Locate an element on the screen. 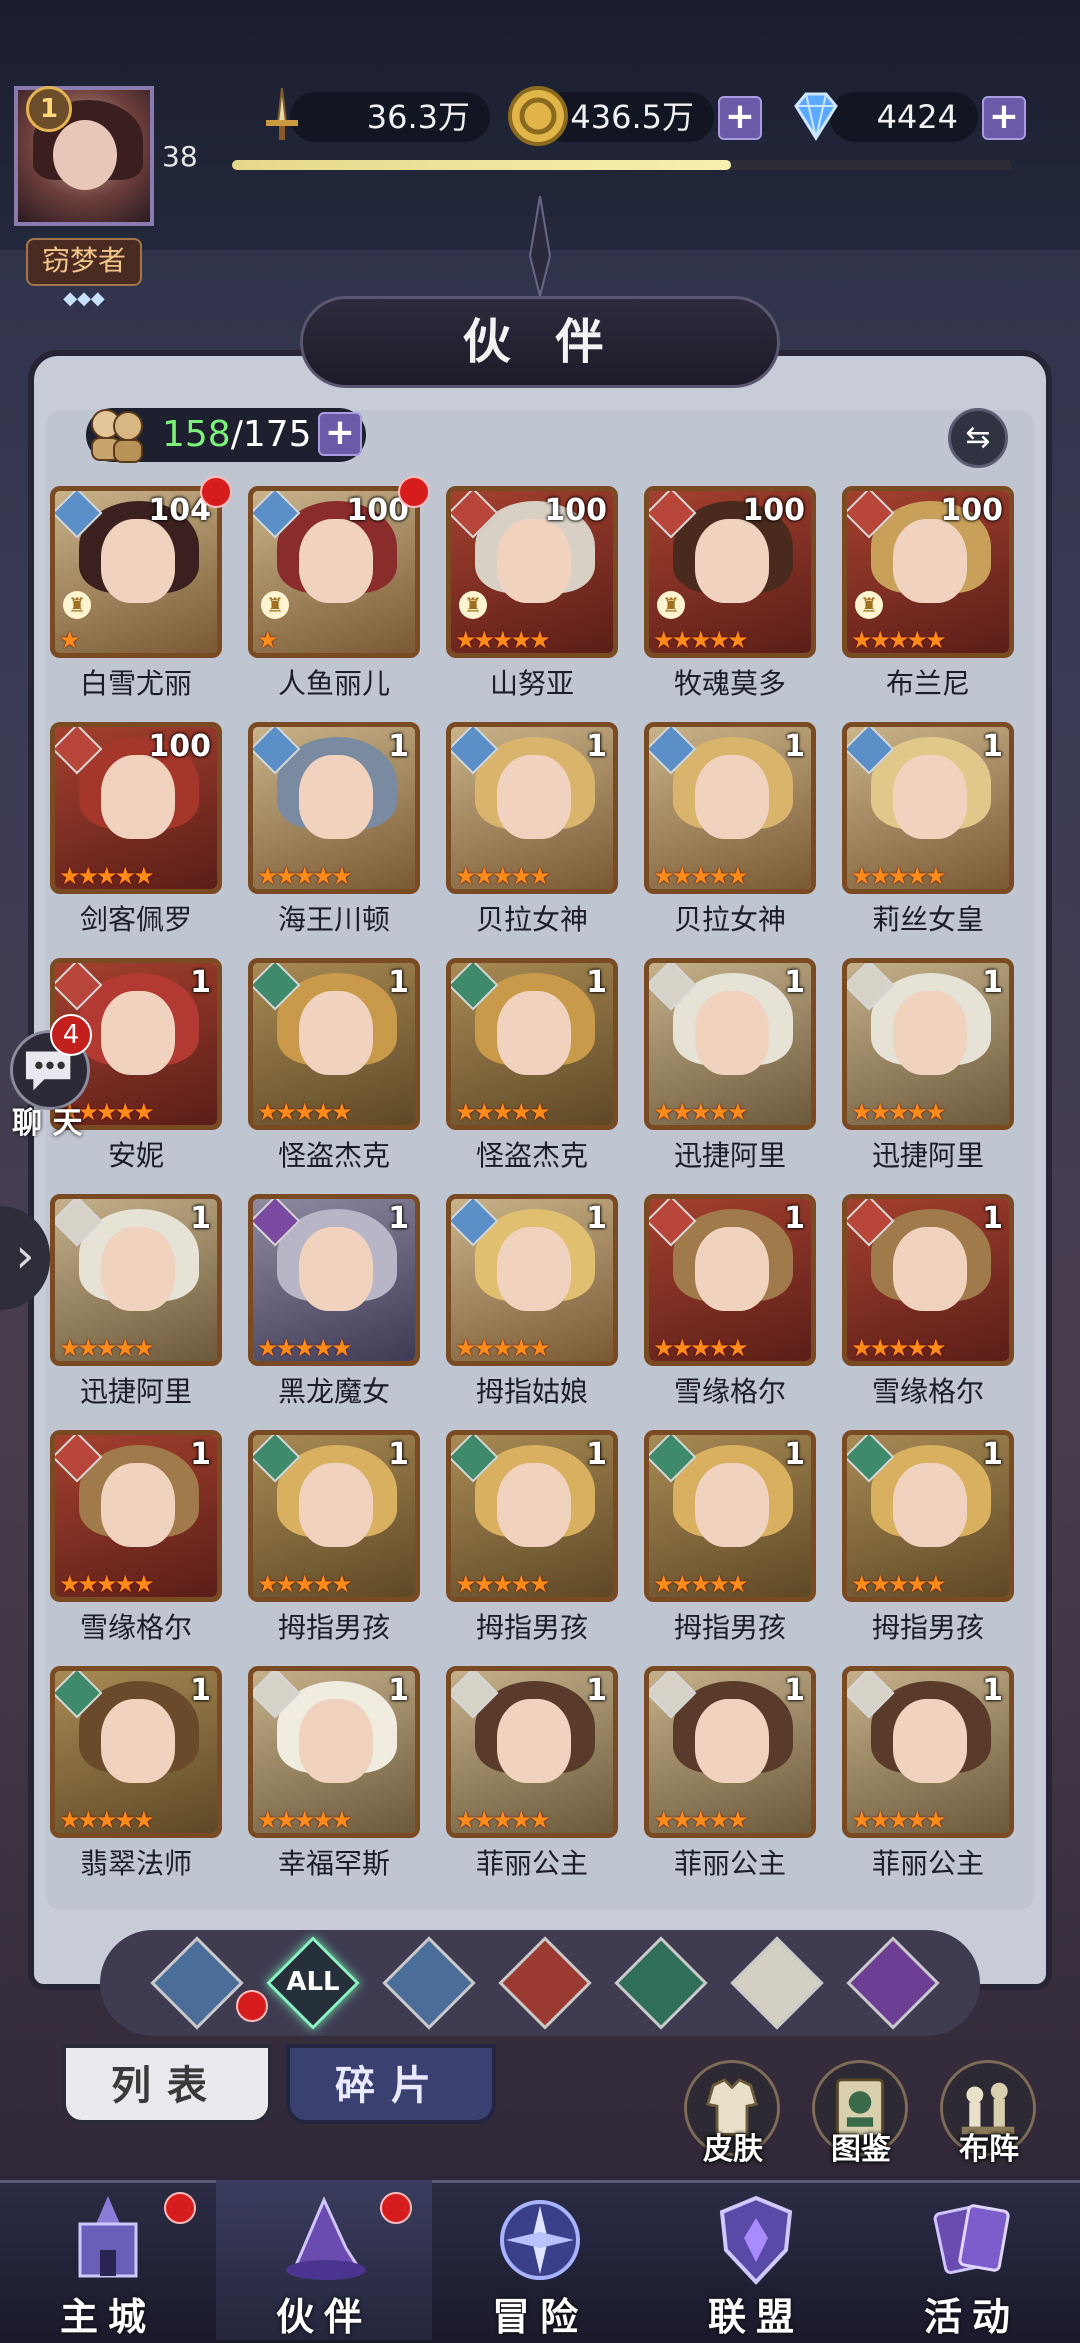 This screenshot has height=2343, width=1080. nav-partners-label: 伙伴 is located at coordinates (323, 2317).